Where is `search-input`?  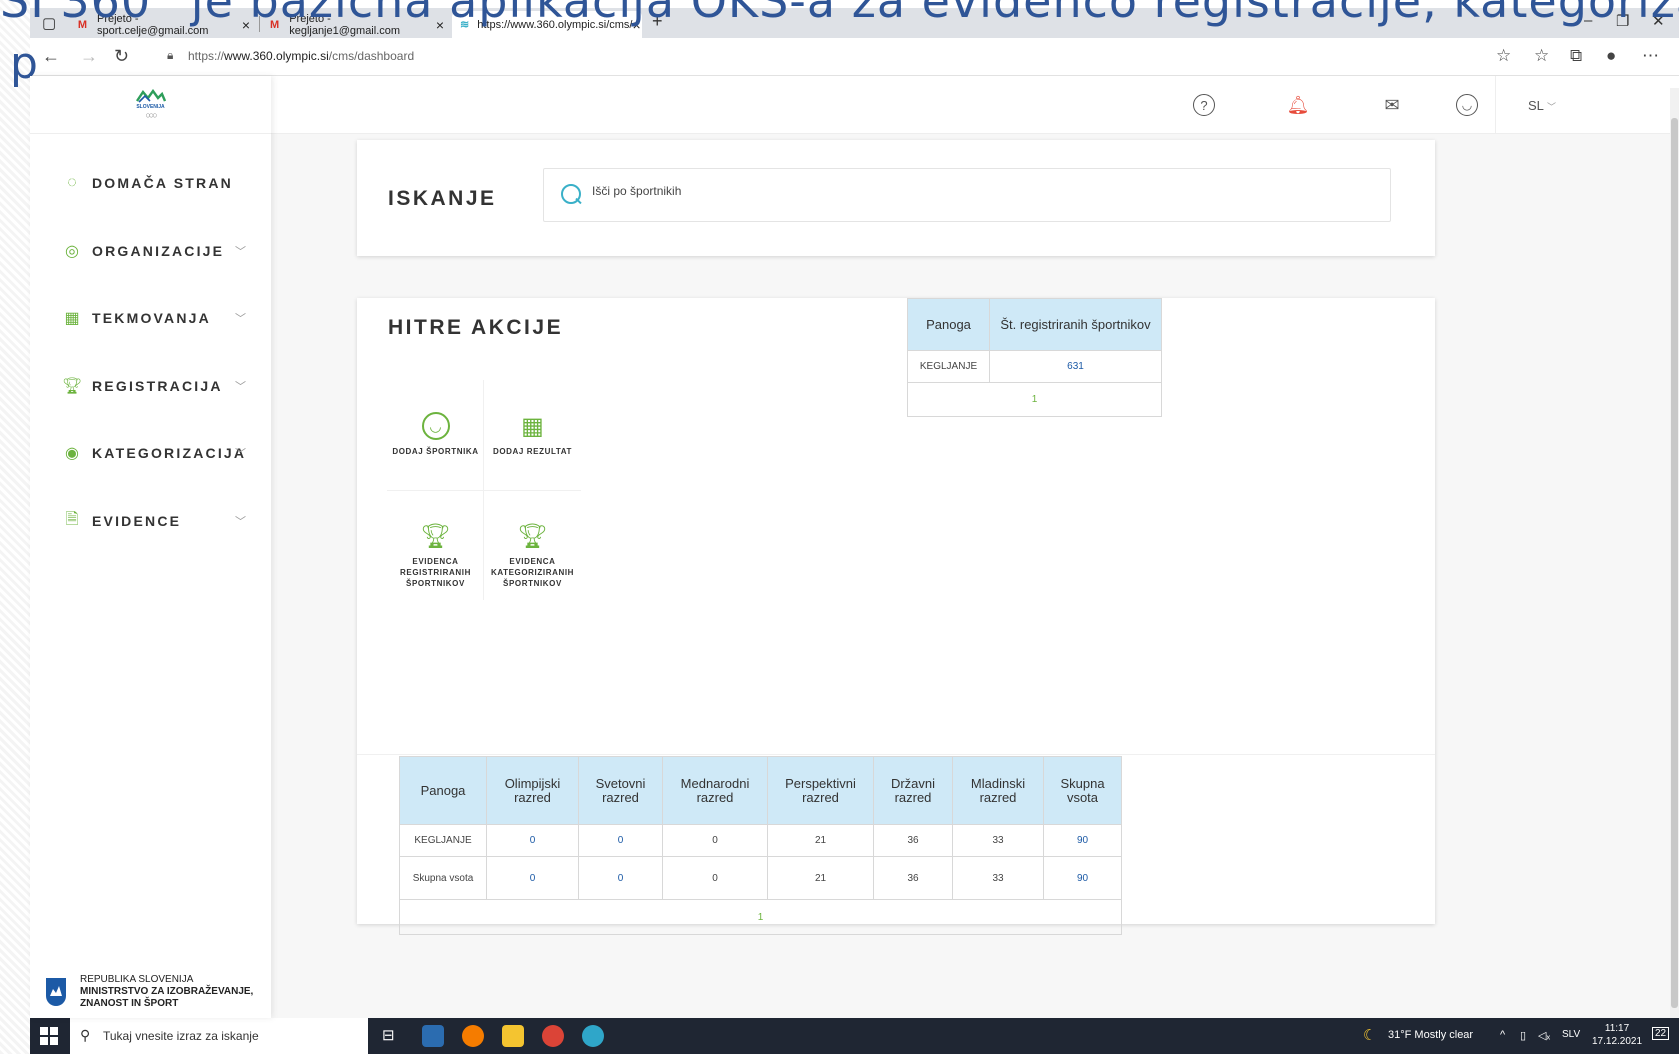 search-input is located at coordinates (972, 191).